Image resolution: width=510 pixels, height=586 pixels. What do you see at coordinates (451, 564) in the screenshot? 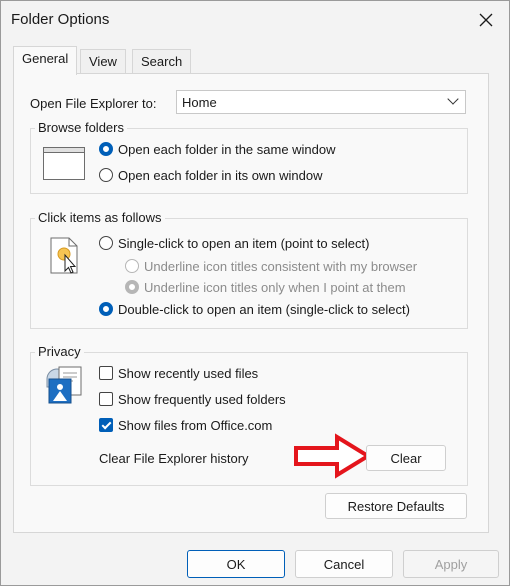
I see `apply-button: Apply` at bounding box center [451, 564].